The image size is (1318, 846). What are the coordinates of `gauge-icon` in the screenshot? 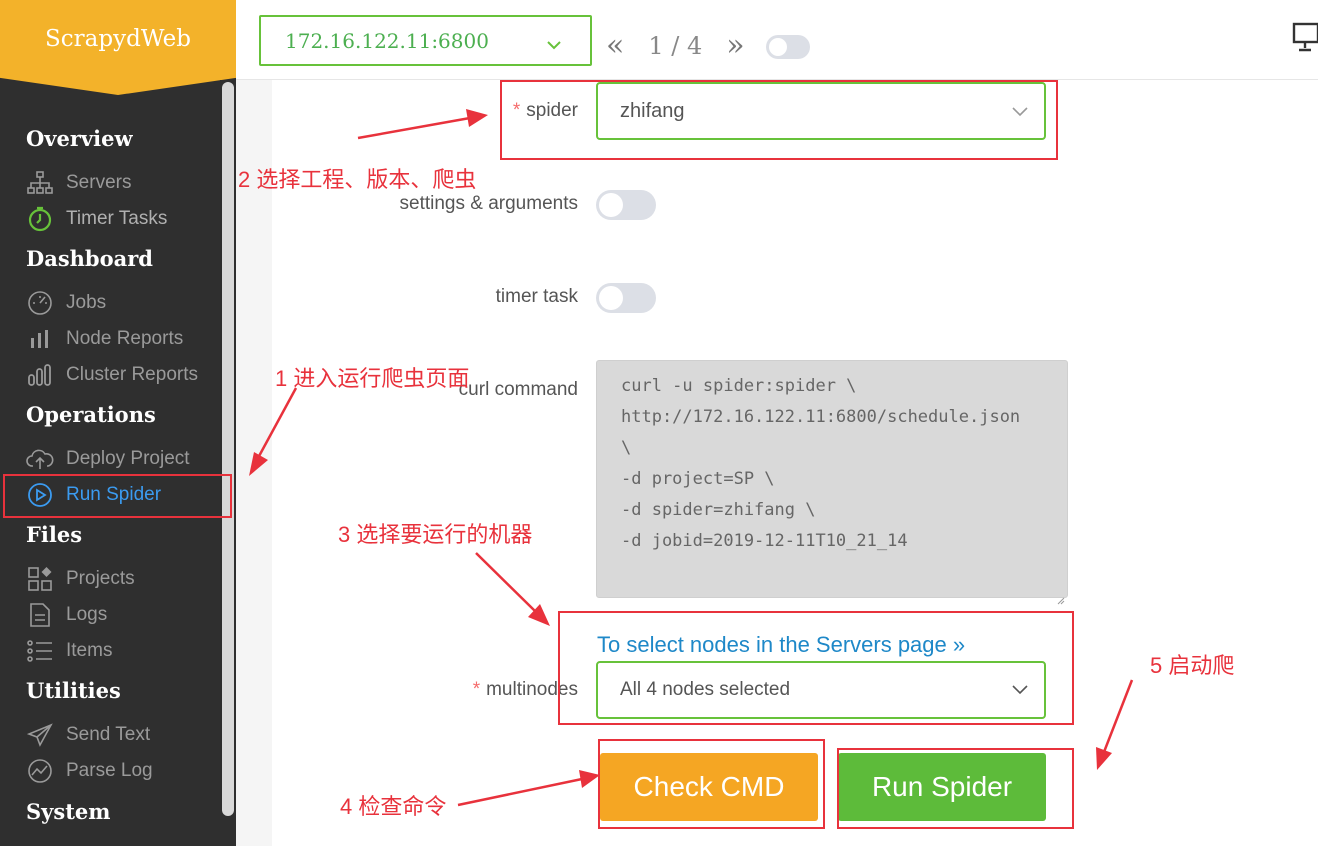 It's located at (40, 303).